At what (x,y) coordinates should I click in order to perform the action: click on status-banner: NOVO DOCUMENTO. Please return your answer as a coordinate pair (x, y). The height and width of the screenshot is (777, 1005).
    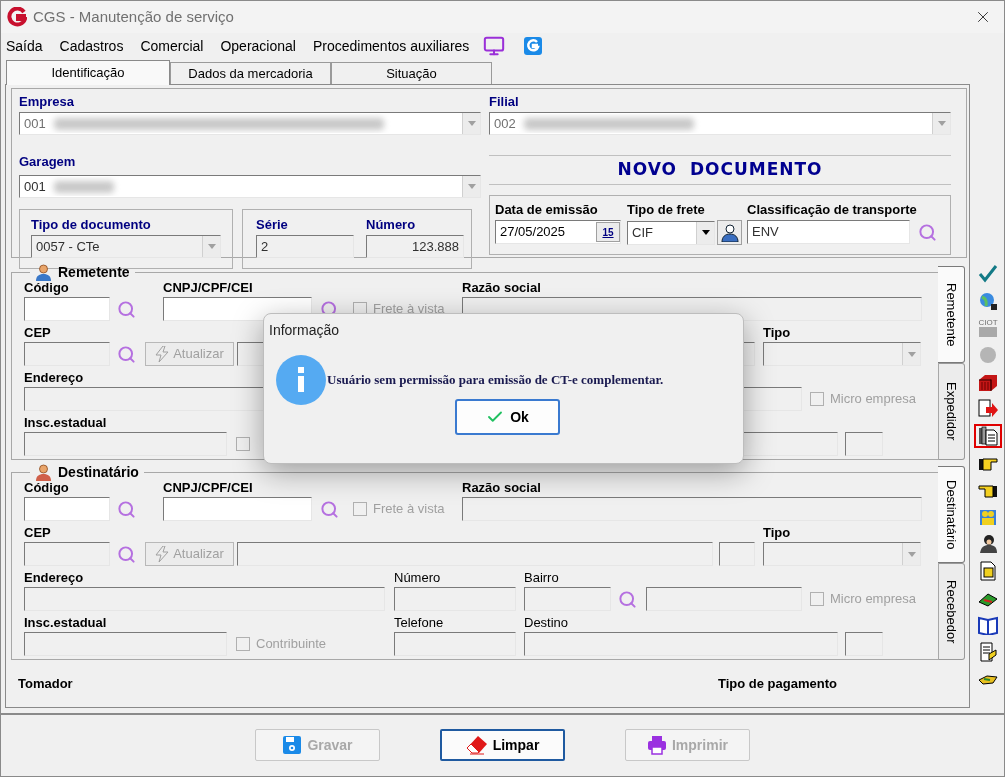
    Looking at the image, I should click on (720, 170).